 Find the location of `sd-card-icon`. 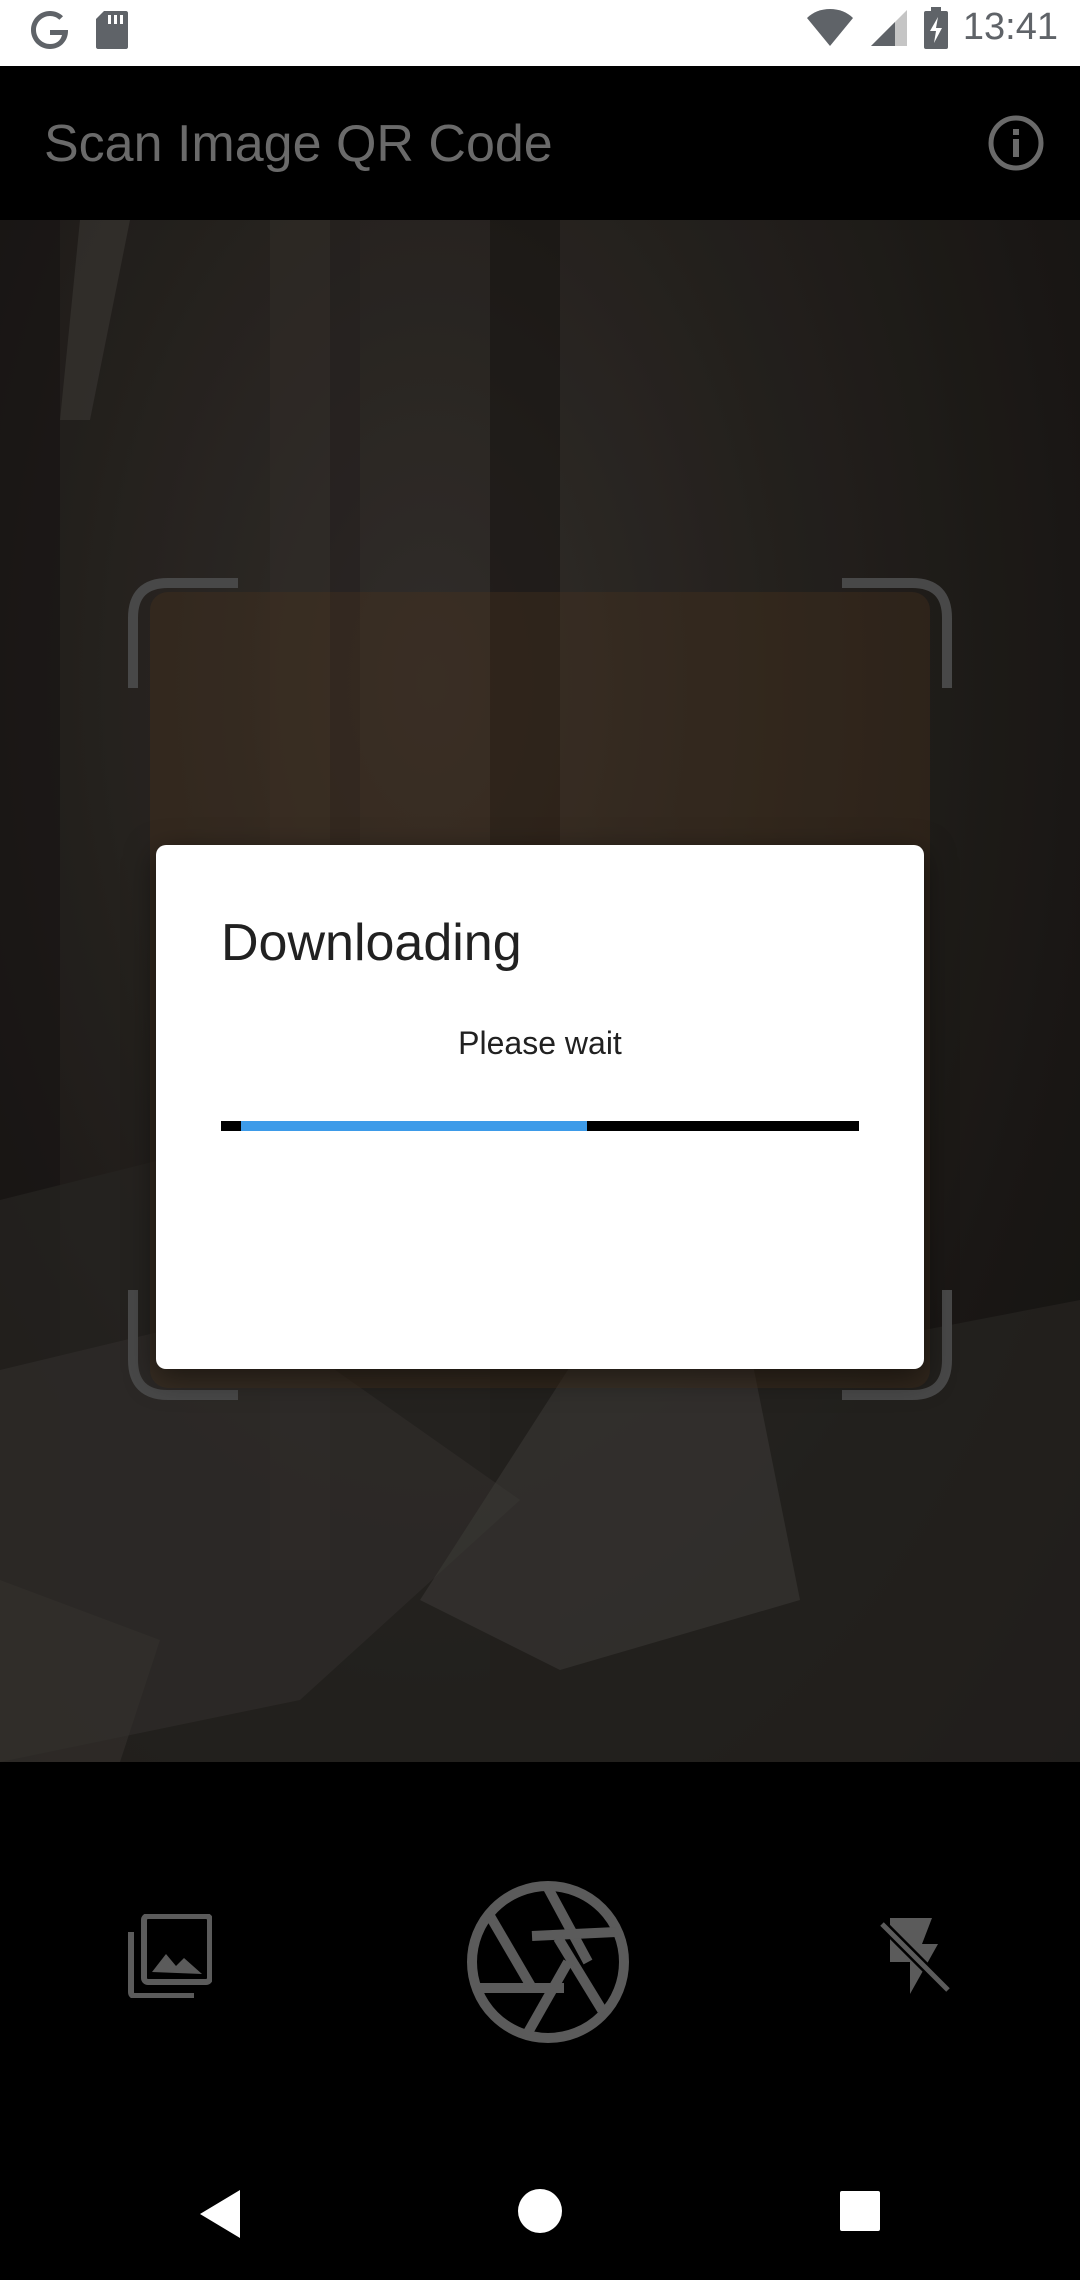

sd-card-icon is located at coordinates (112, 30).